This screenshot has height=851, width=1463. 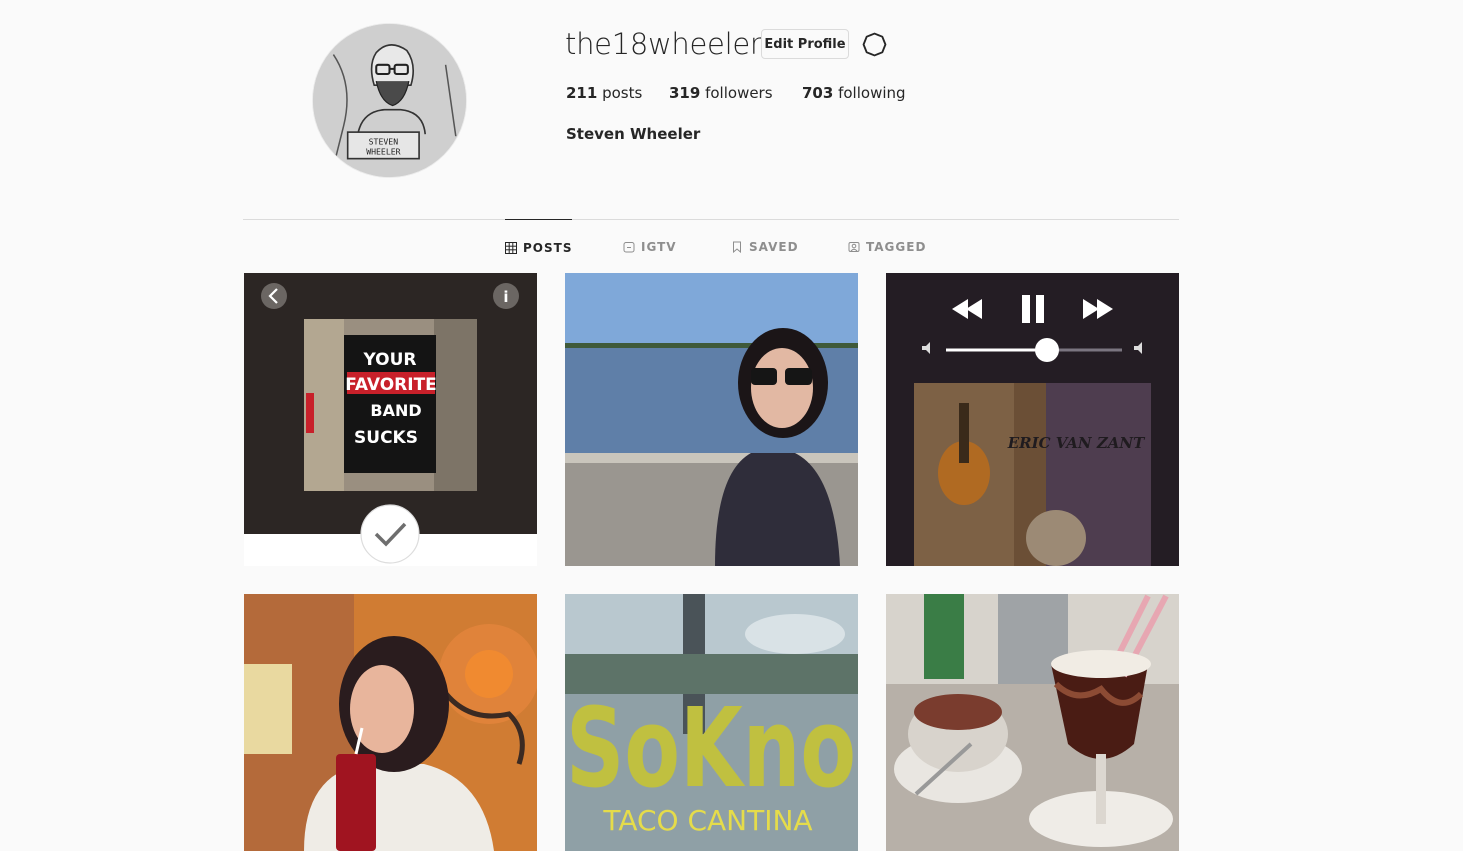 I want to click on posts-stat: 211 posts, so click(x=604, y=93).